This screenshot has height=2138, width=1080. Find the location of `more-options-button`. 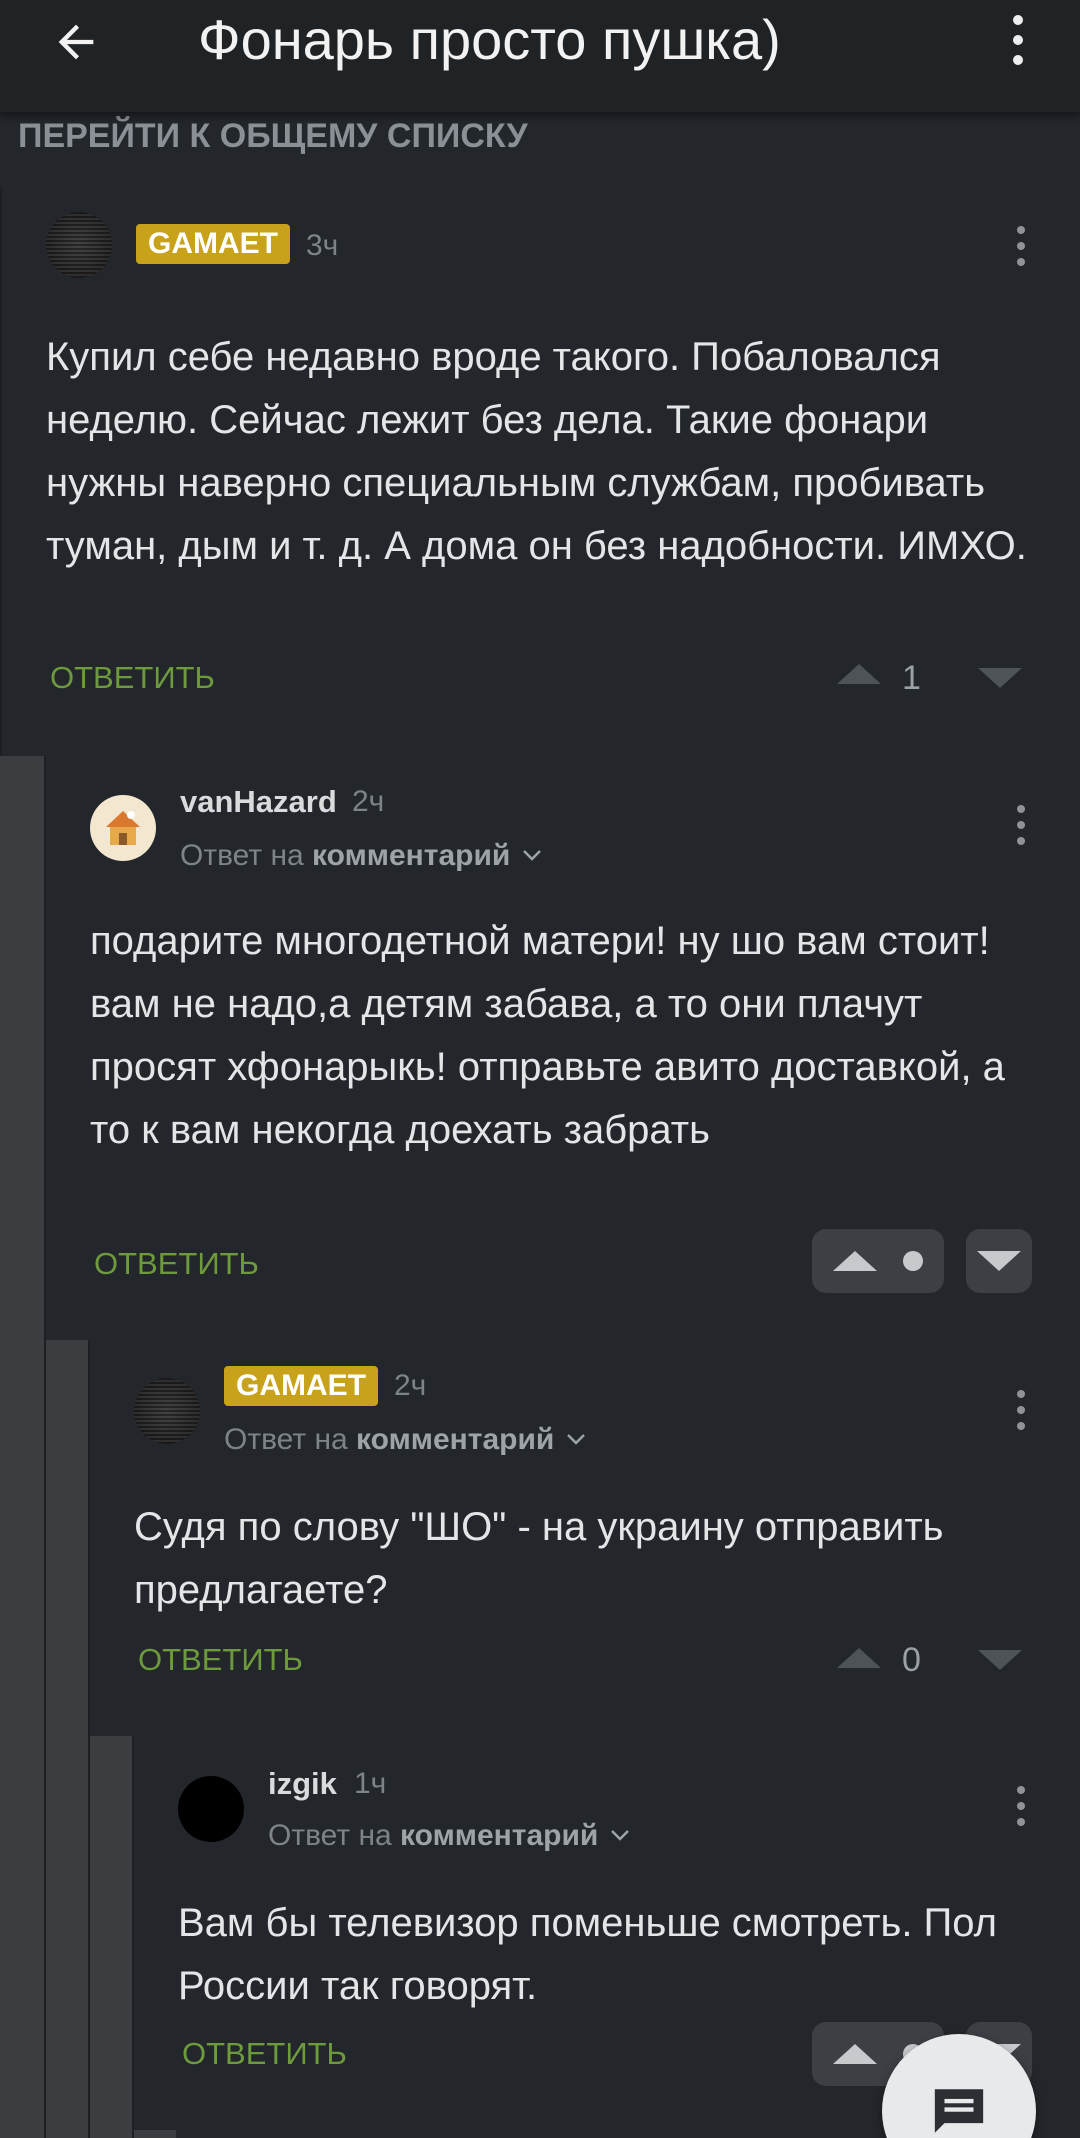

more-options-button is located at coordinates (1018, 40).